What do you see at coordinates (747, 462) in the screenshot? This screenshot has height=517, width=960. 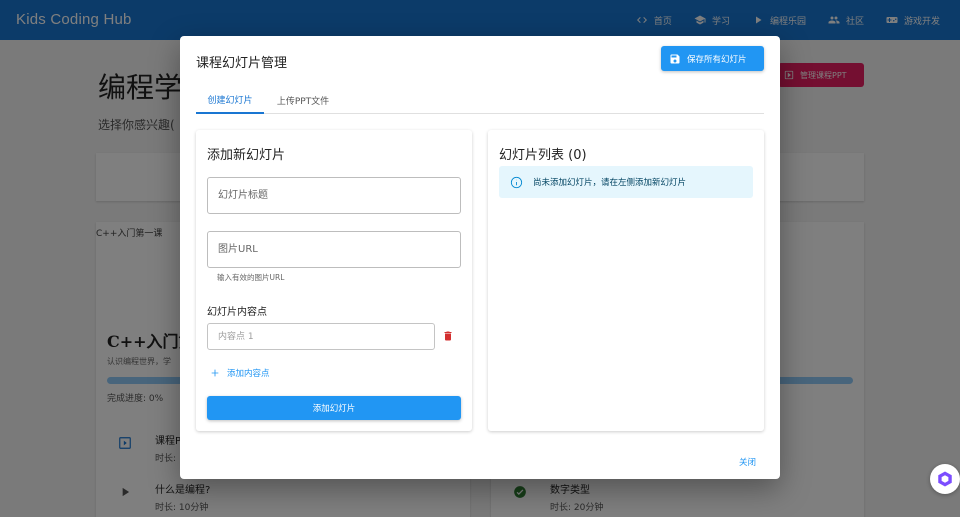 I see `close-dialog-button: 关闭` at bounding box center [747, 462].